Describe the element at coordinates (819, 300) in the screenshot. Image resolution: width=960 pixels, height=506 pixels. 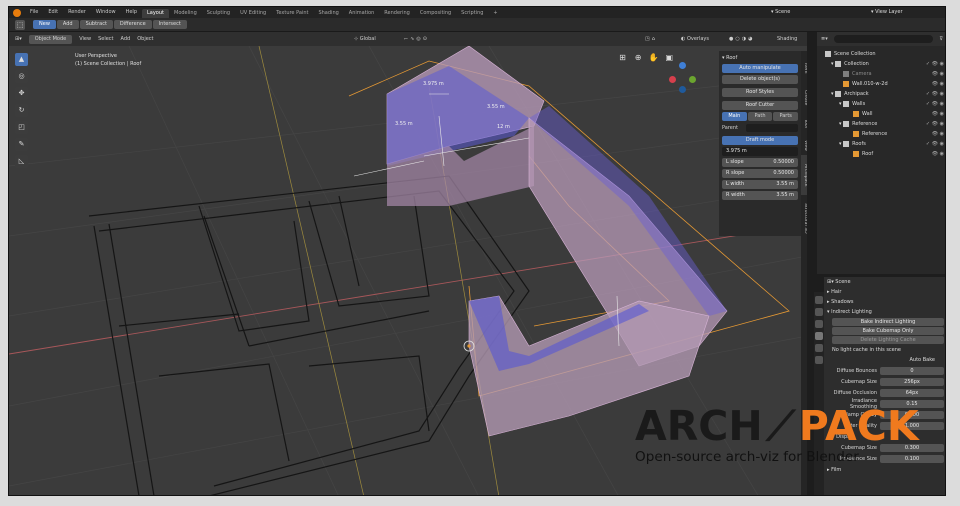
I see `tool-props-icon` at that location.